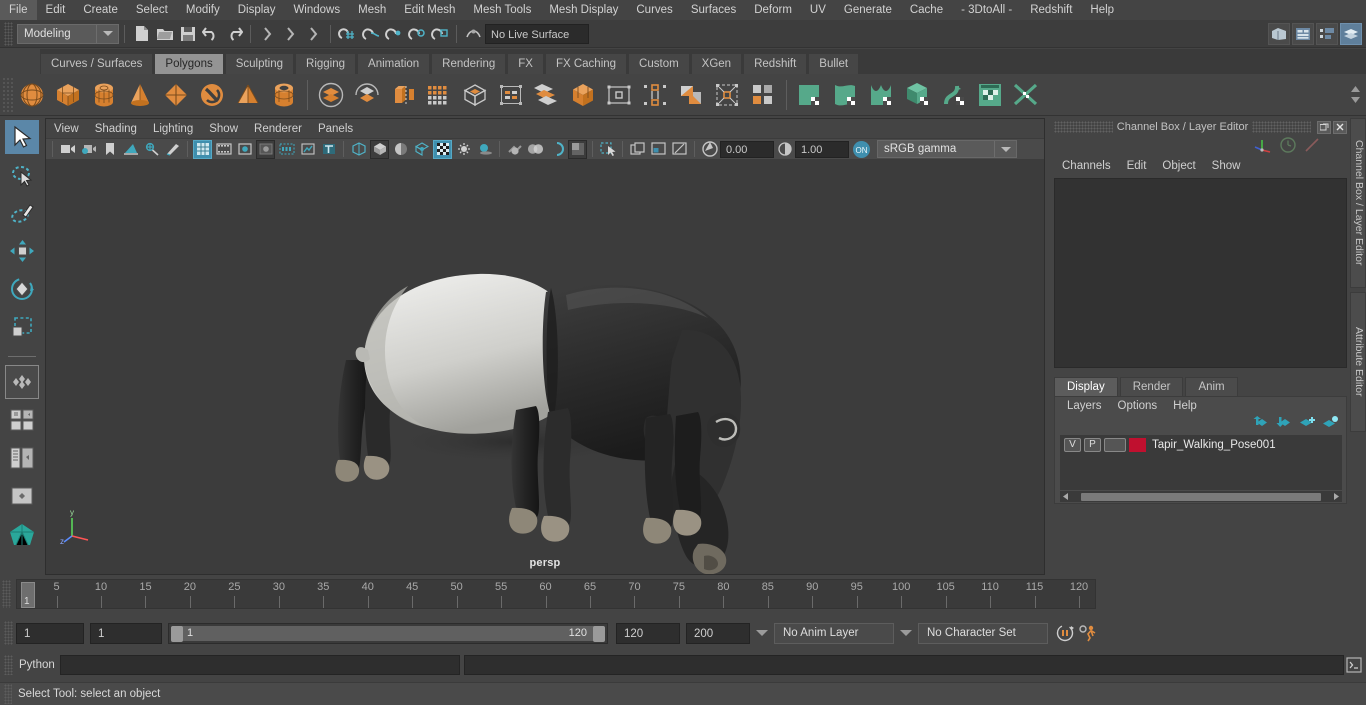 The height and width of the screenshot is (705, 1366). What do you see at coordinates (284, 95) in the screenshot?
I see `poly-pipe-icon` at bounding box center [284, 95].